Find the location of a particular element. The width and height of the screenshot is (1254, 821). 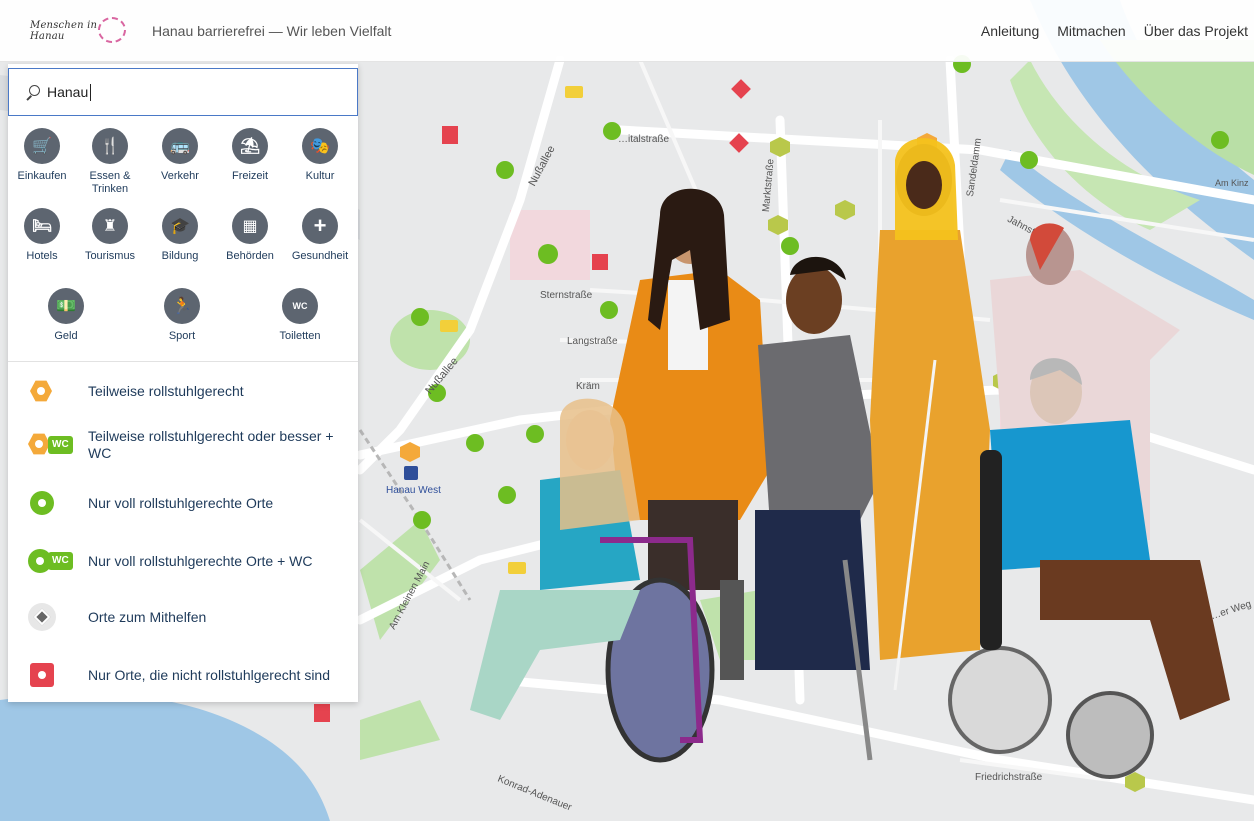

nav-link-ueber-das-projekt: Über das Projekt is located at coordinates (1196, 31).